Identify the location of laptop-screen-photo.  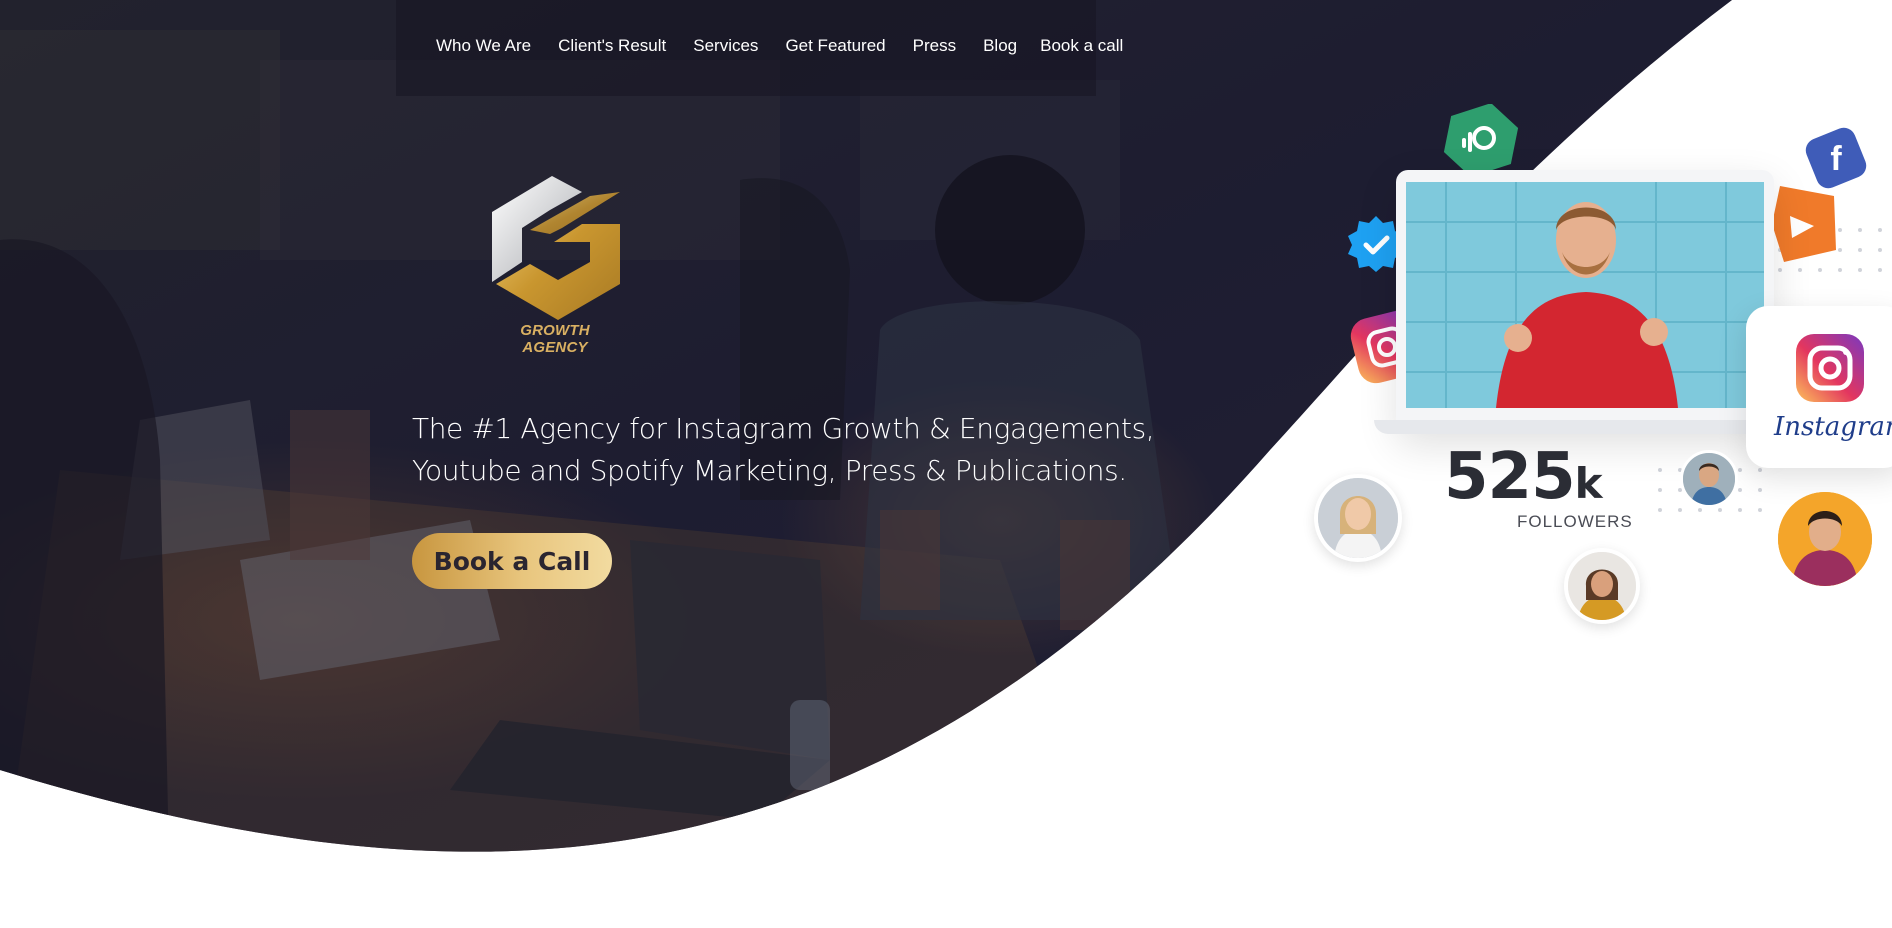
(1585, 295).